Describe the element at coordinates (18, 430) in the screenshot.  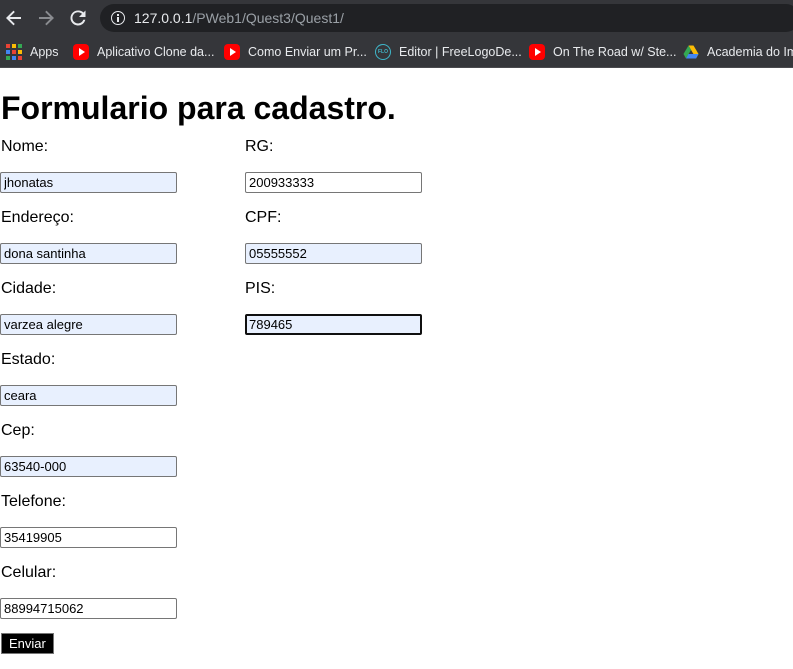
I see `cep-label: Cep:` at that location.